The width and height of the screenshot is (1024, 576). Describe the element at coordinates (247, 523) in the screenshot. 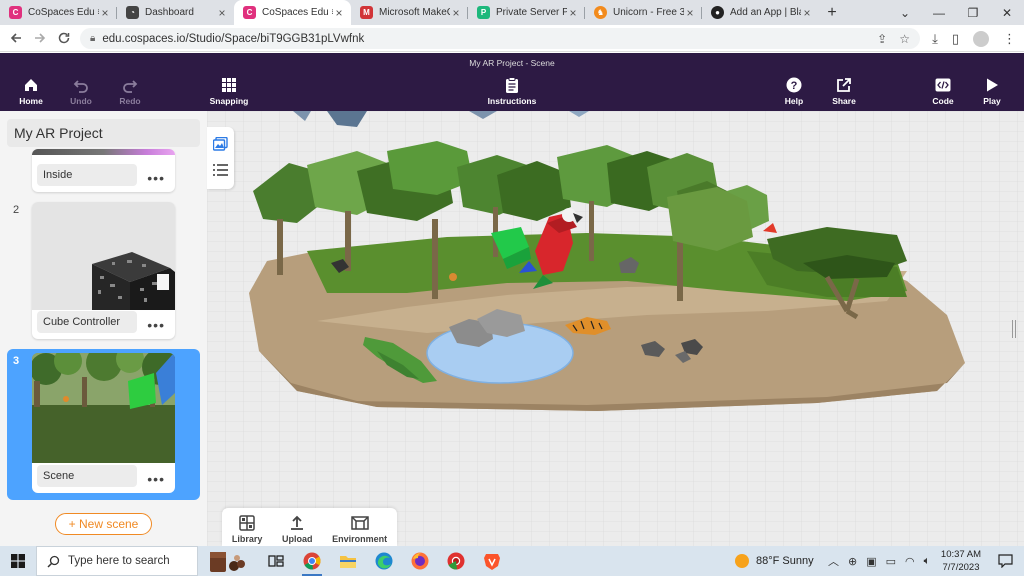

I see `library-icon` at that location.